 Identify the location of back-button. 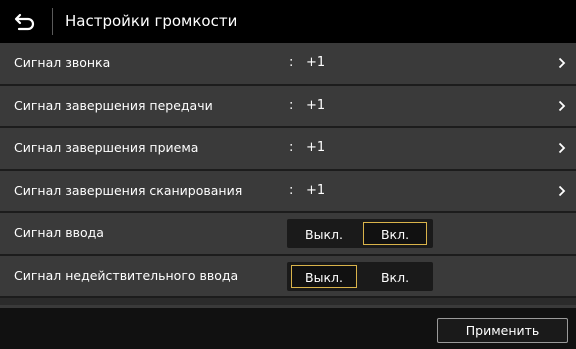
(25, 21).